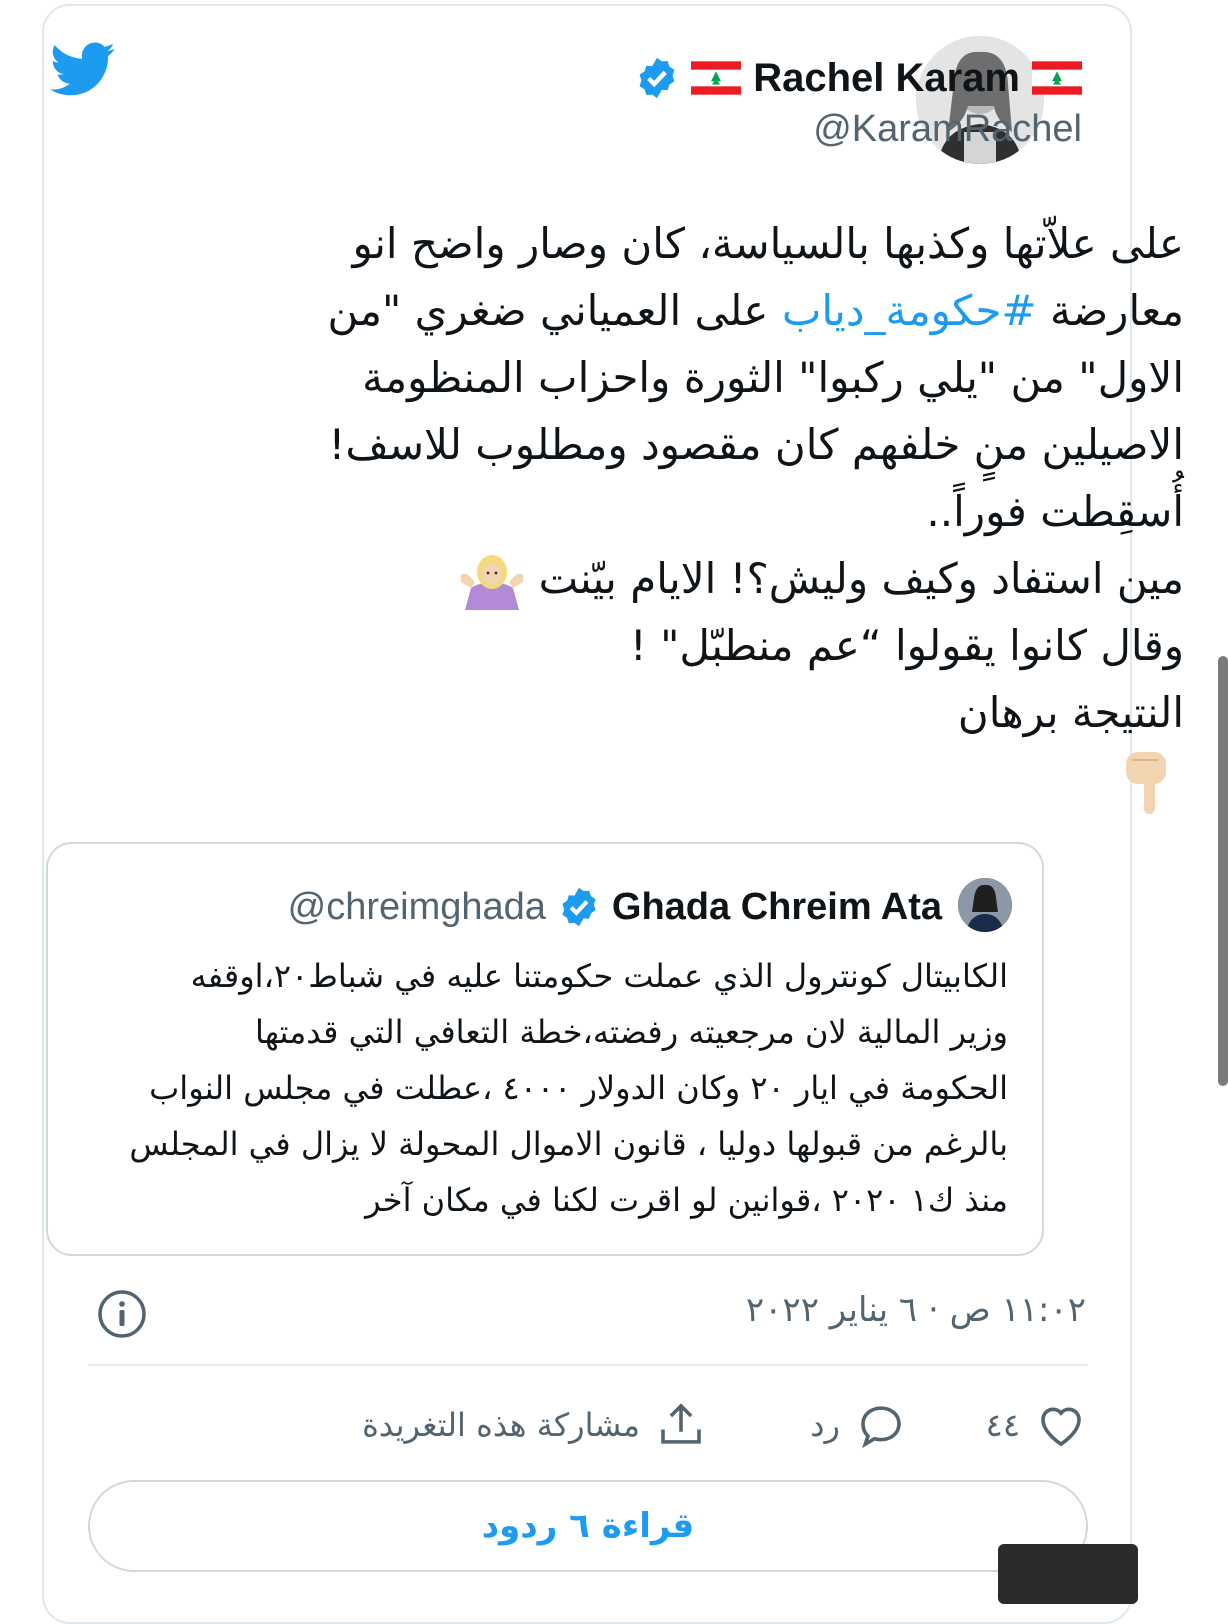 This screenshot has width=1228, height=1624. Describe the element at coordinates (1061, 1427) in the screenshot. I see `heart-icon` at that location.